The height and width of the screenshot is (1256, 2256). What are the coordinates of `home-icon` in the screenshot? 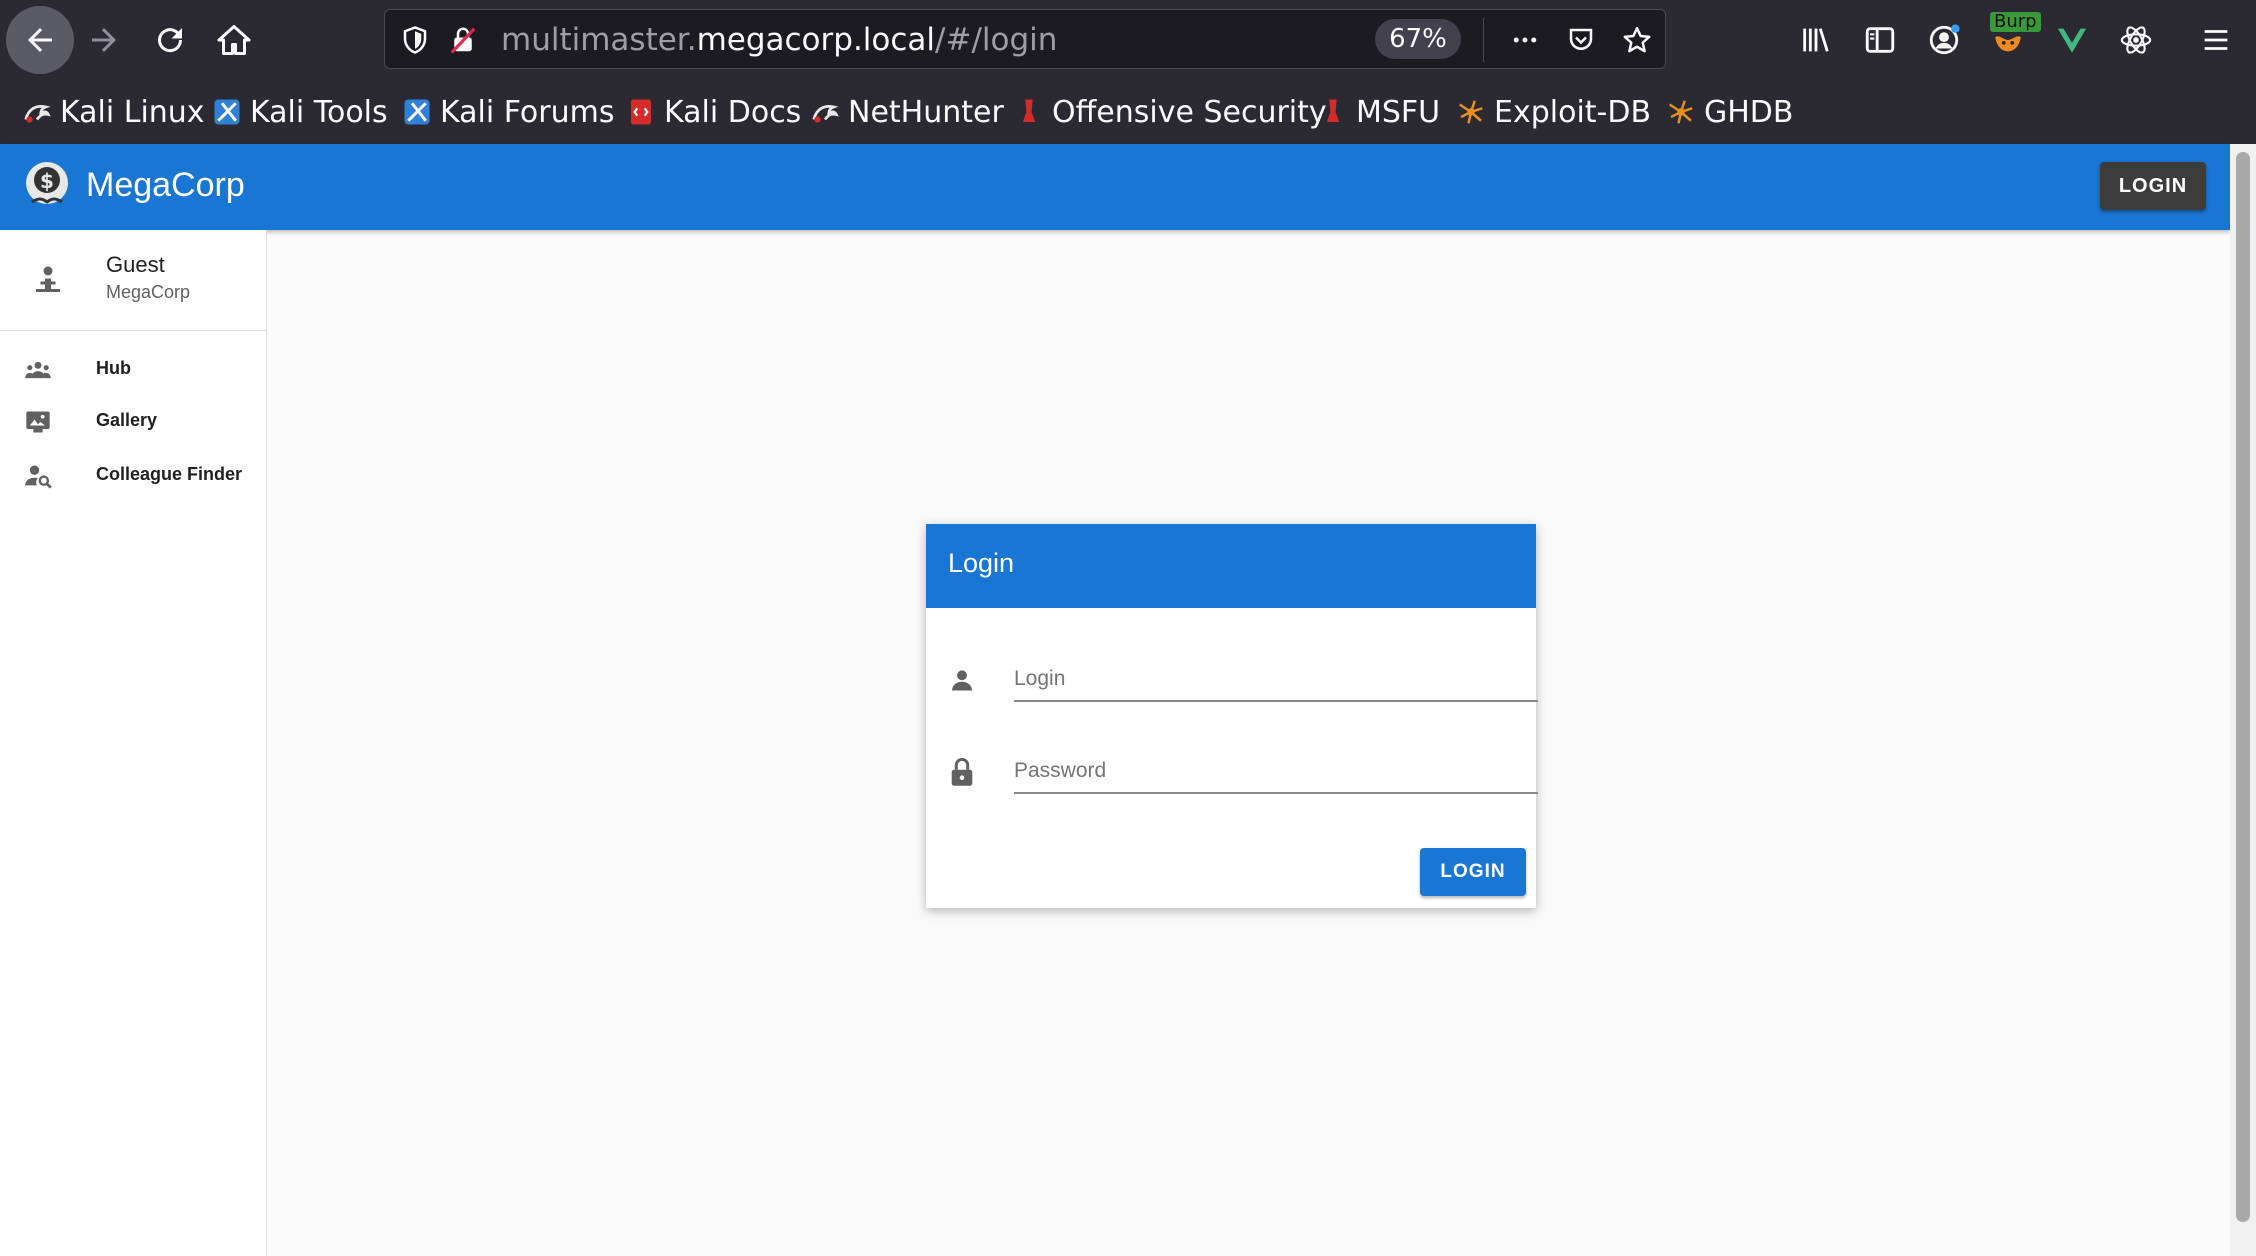 It's located at (234, 40).